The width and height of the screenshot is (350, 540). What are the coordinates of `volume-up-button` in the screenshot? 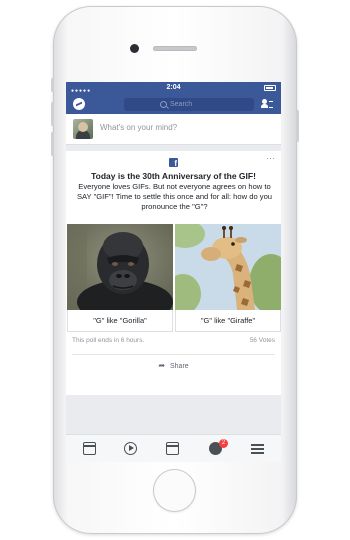 It's located at (52, 114).